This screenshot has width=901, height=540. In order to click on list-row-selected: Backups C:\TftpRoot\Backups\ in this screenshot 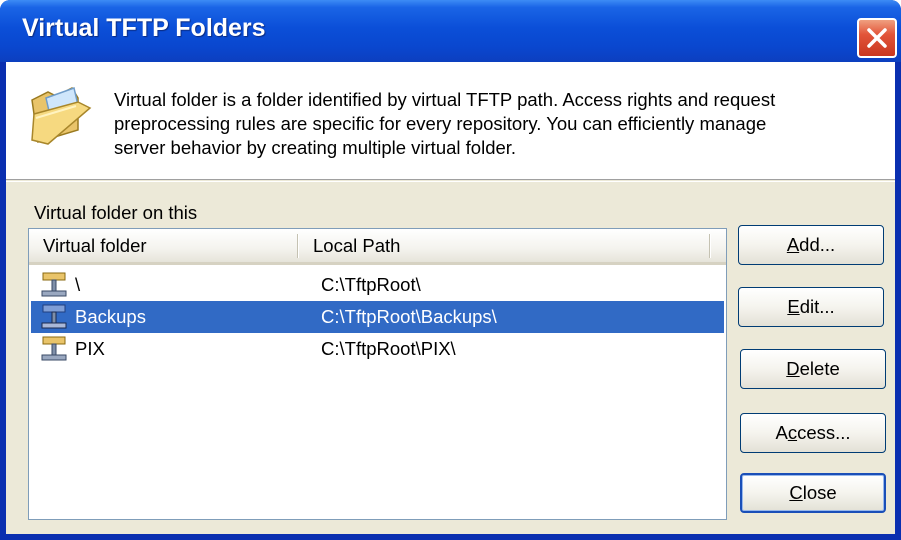, I will do `click(377, 317)`.